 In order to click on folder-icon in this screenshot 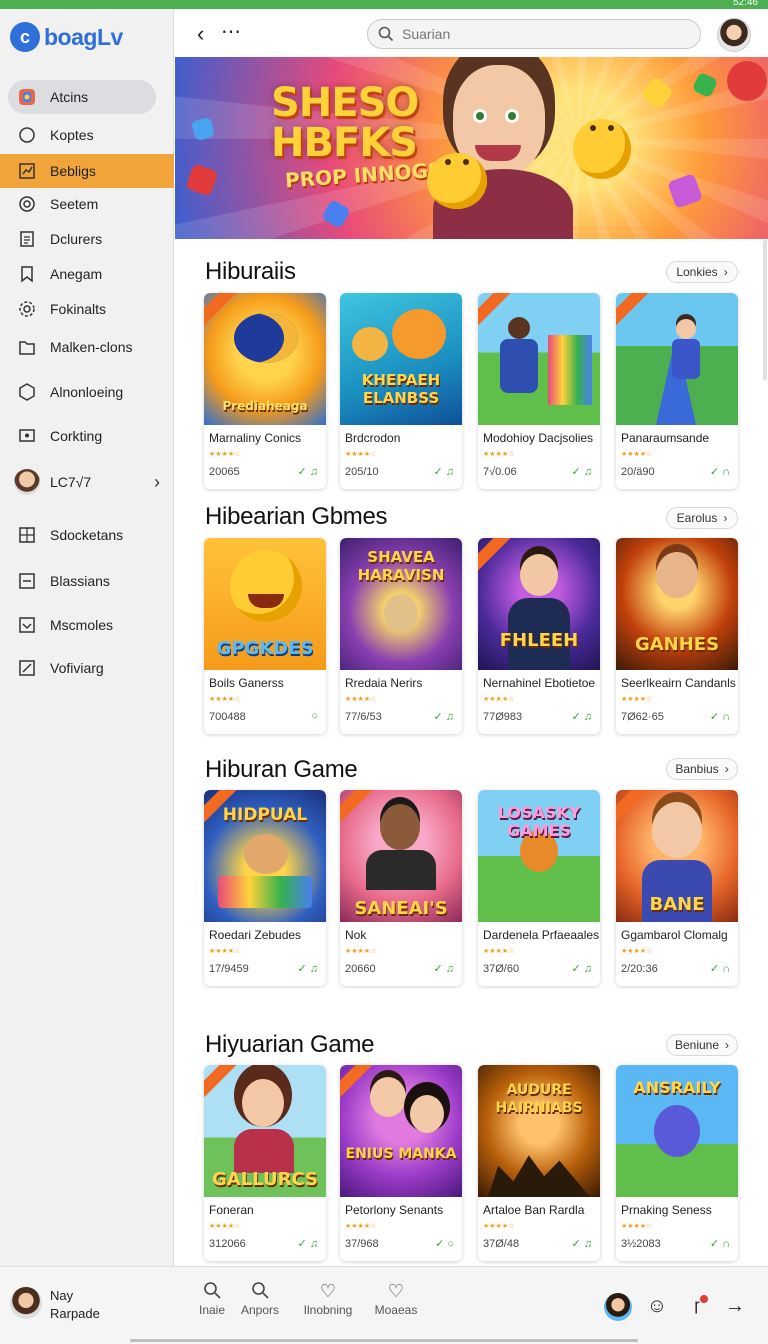, I will do `click(27, 347)`.